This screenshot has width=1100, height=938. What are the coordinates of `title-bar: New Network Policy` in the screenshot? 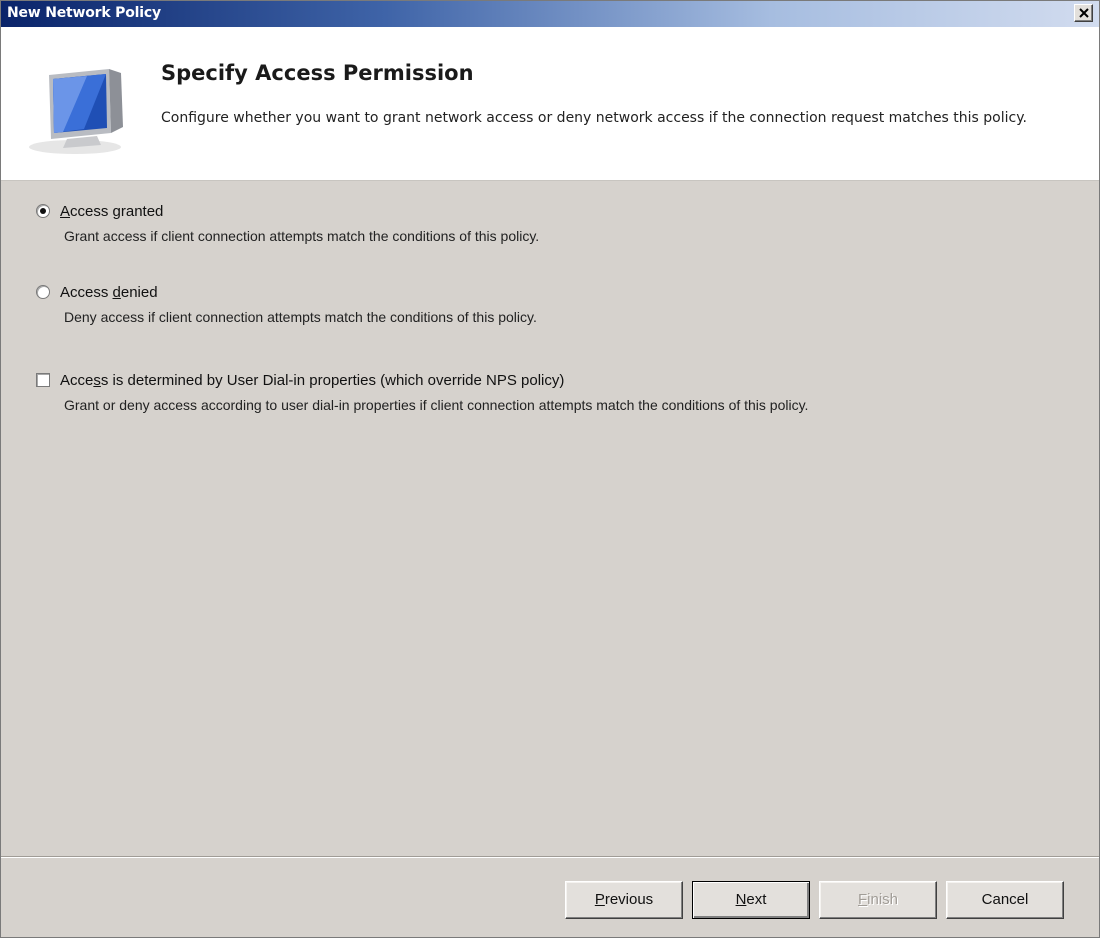 It's located at (550, 14).